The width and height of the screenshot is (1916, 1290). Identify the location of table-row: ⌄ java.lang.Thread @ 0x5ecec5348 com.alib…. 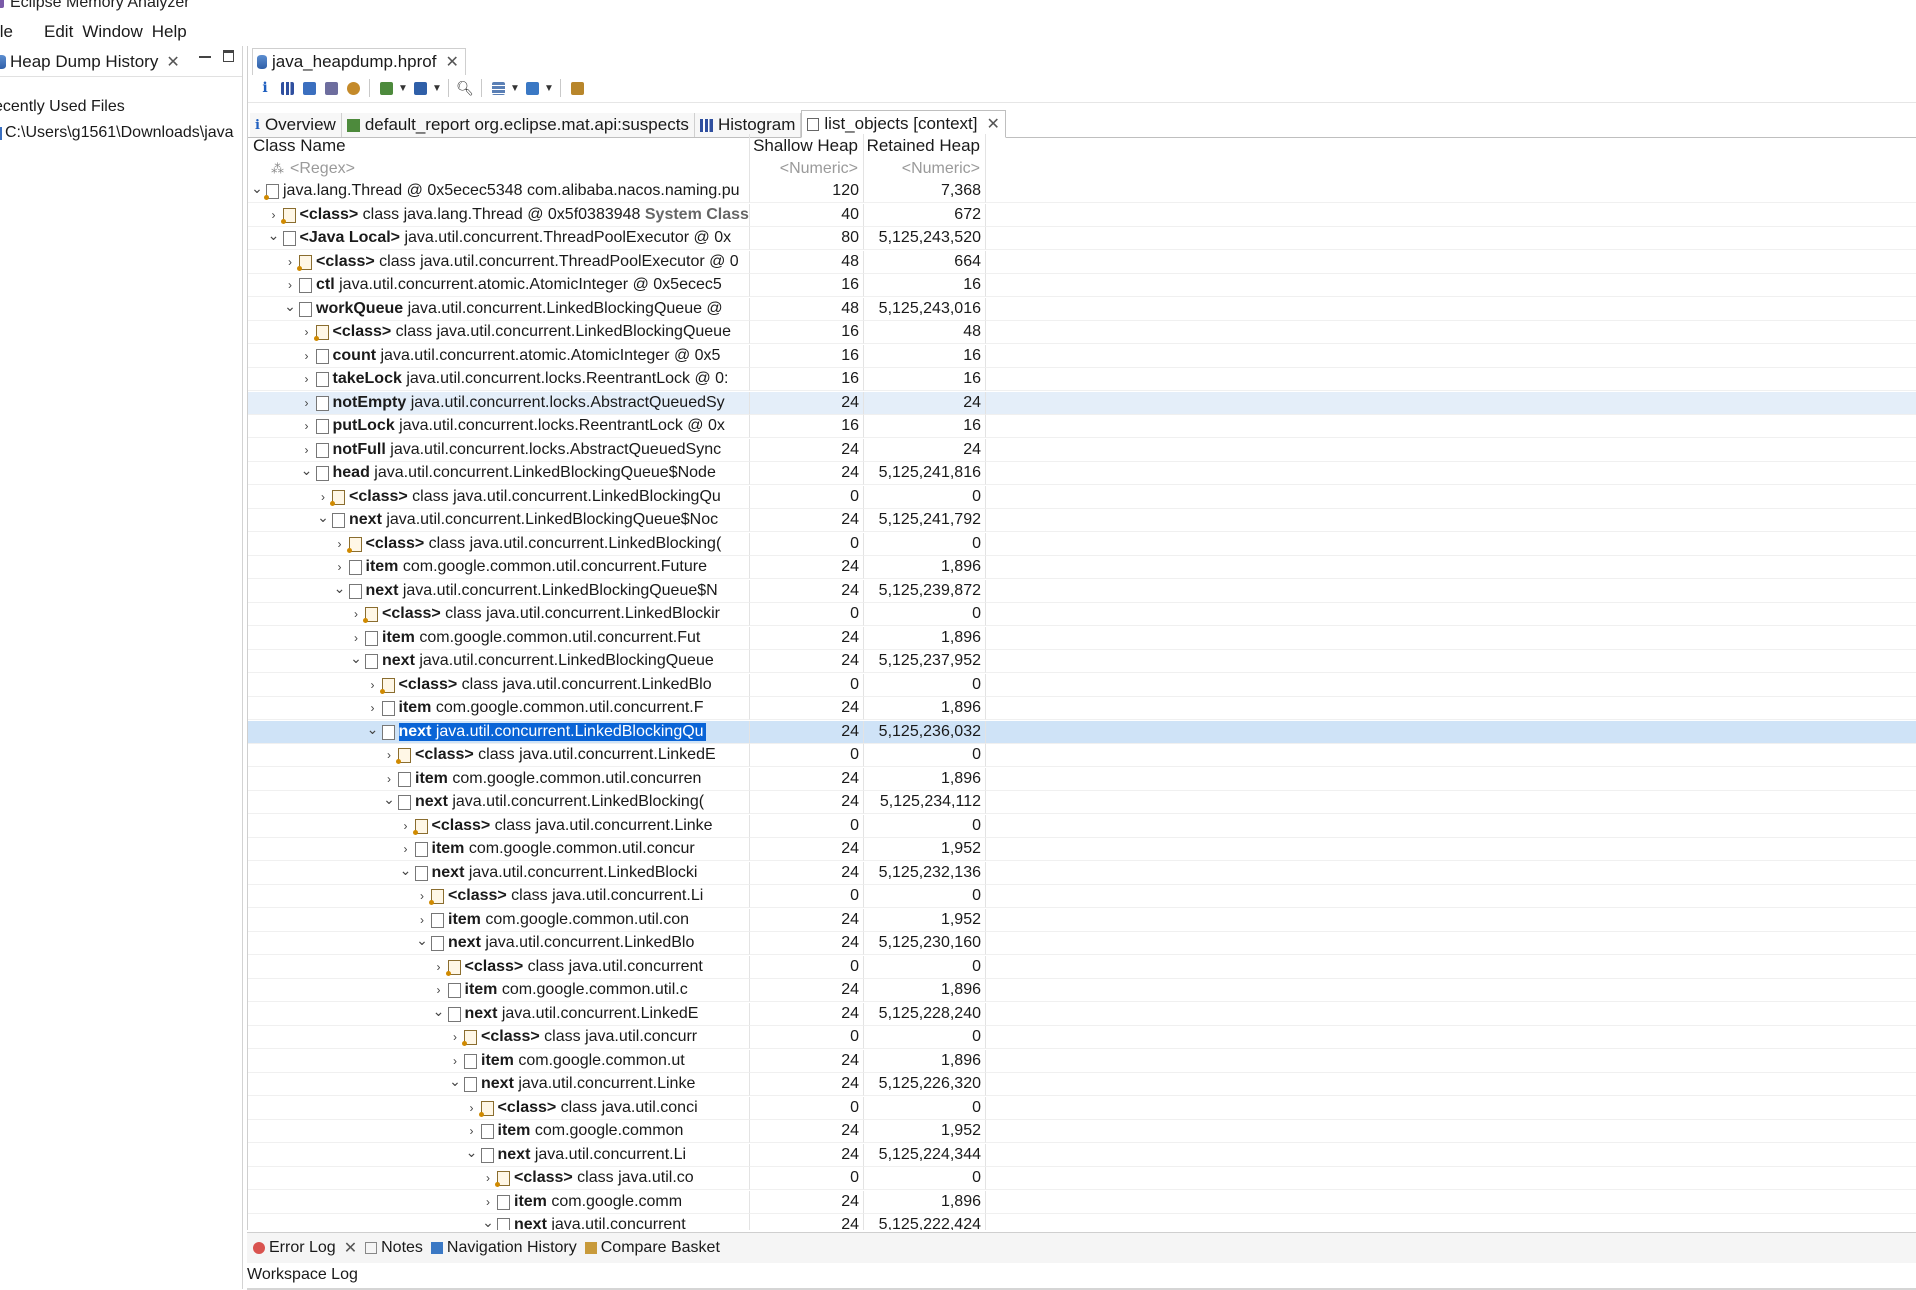
(1082, 191).